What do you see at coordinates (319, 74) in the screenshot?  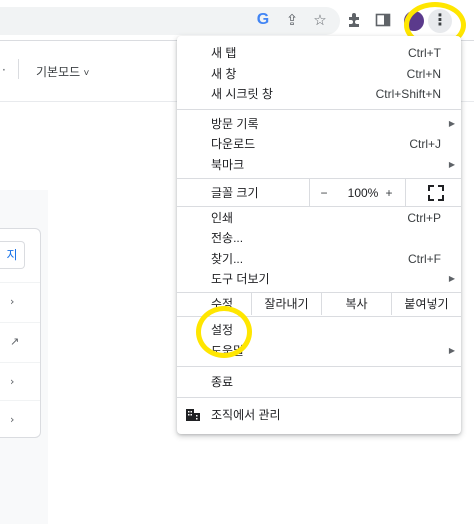 I see `menu-item-new-window: 새 창 Ctrl+N` at bounding box center [319, 74].